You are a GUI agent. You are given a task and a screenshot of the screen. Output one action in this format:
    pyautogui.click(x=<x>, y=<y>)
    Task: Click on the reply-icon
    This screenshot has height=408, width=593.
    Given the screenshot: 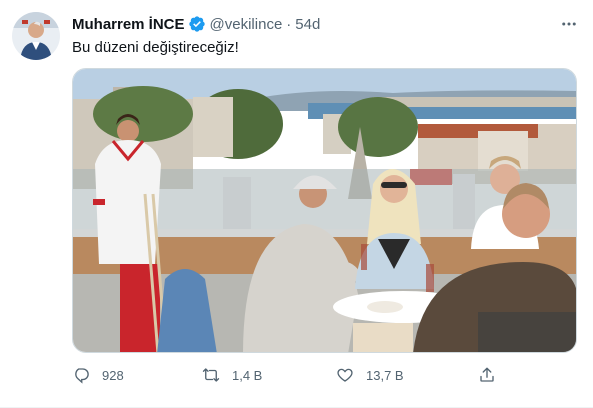 What is the action you would take?
    pyautogui.click(x=82, y=376)
    